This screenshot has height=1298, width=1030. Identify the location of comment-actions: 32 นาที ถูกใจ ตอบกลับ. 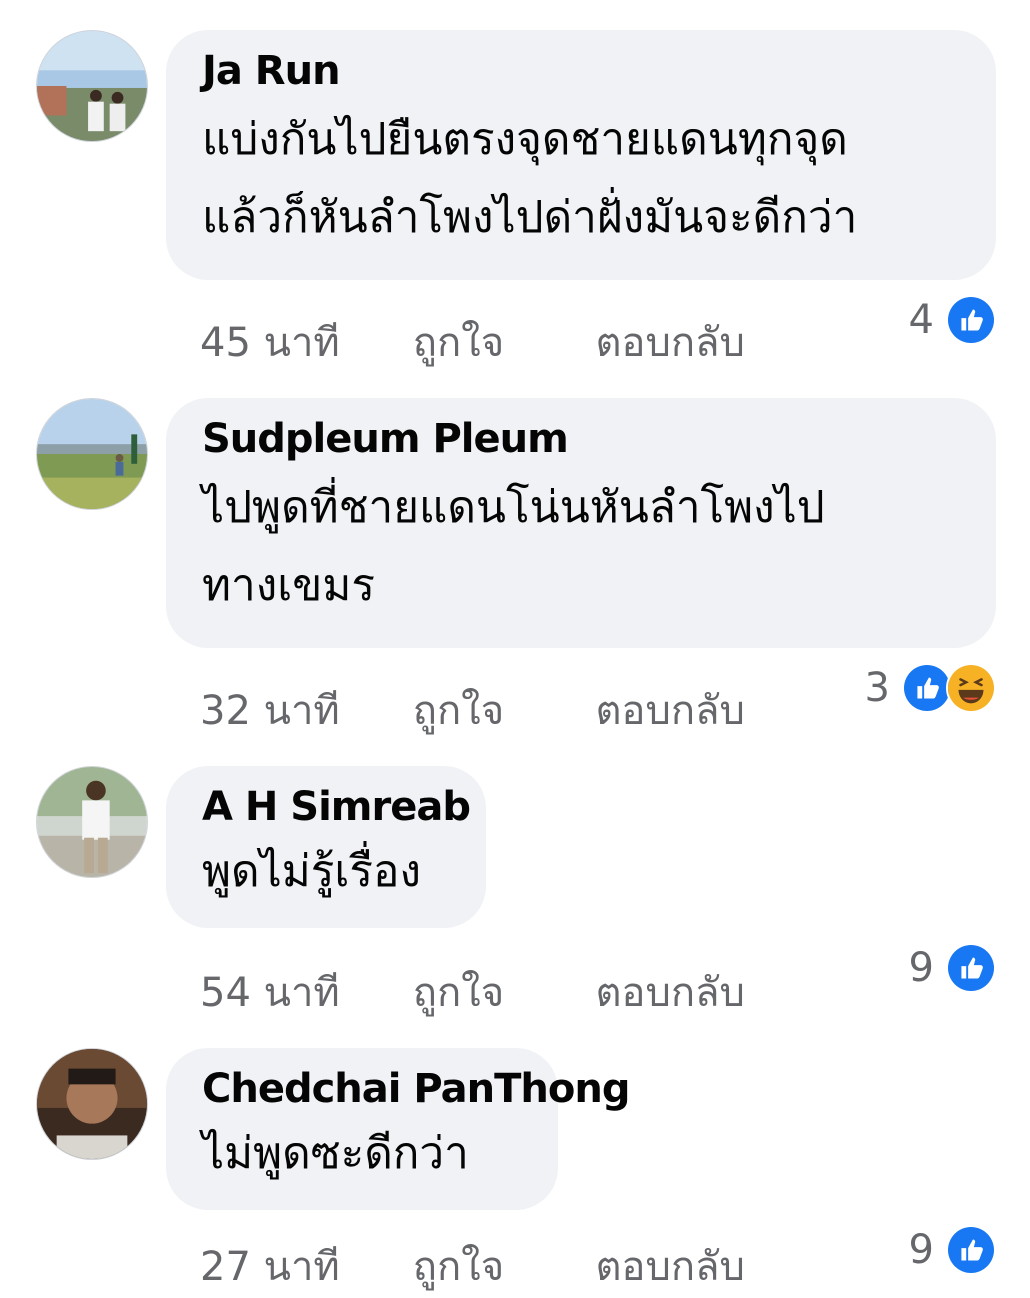
(472, 710).